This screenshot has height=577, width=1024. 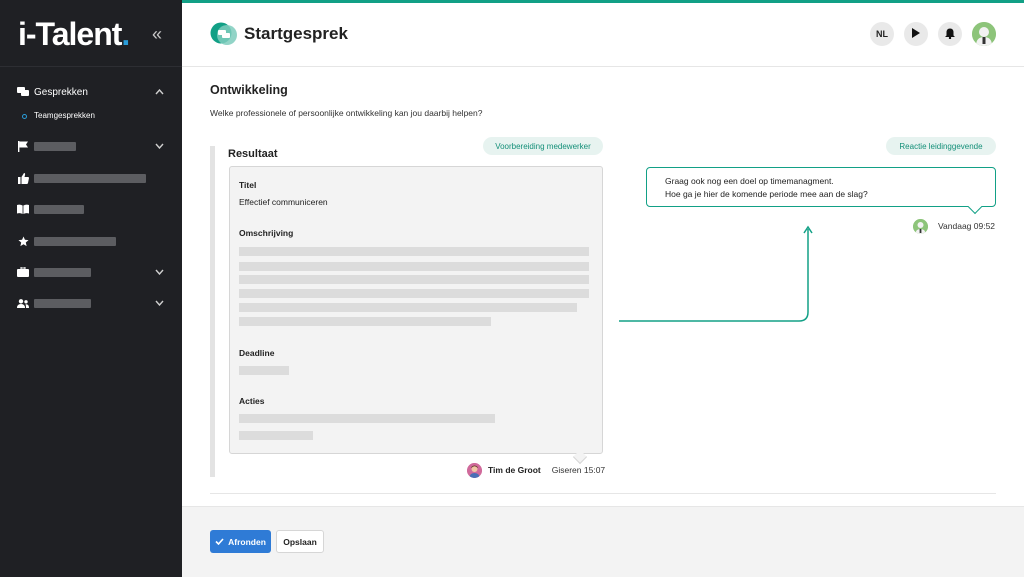 I want to click on save-button: Opslaan, so click(x=300, y=541).